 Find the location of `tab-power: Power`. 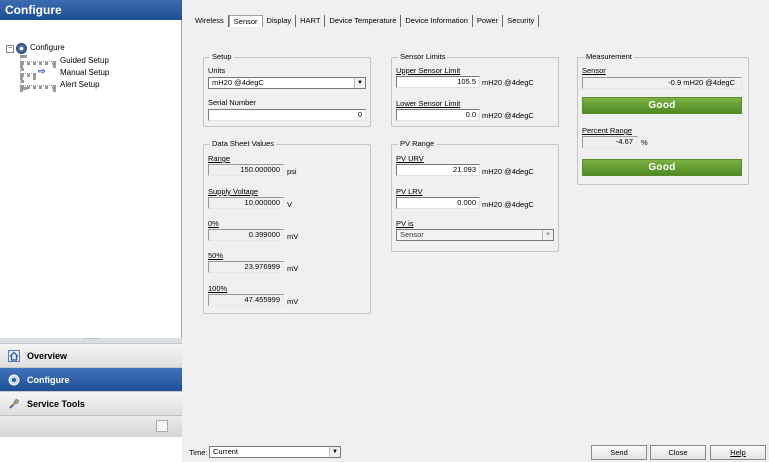

tab-power: Power is located at coordinates (488, 21).